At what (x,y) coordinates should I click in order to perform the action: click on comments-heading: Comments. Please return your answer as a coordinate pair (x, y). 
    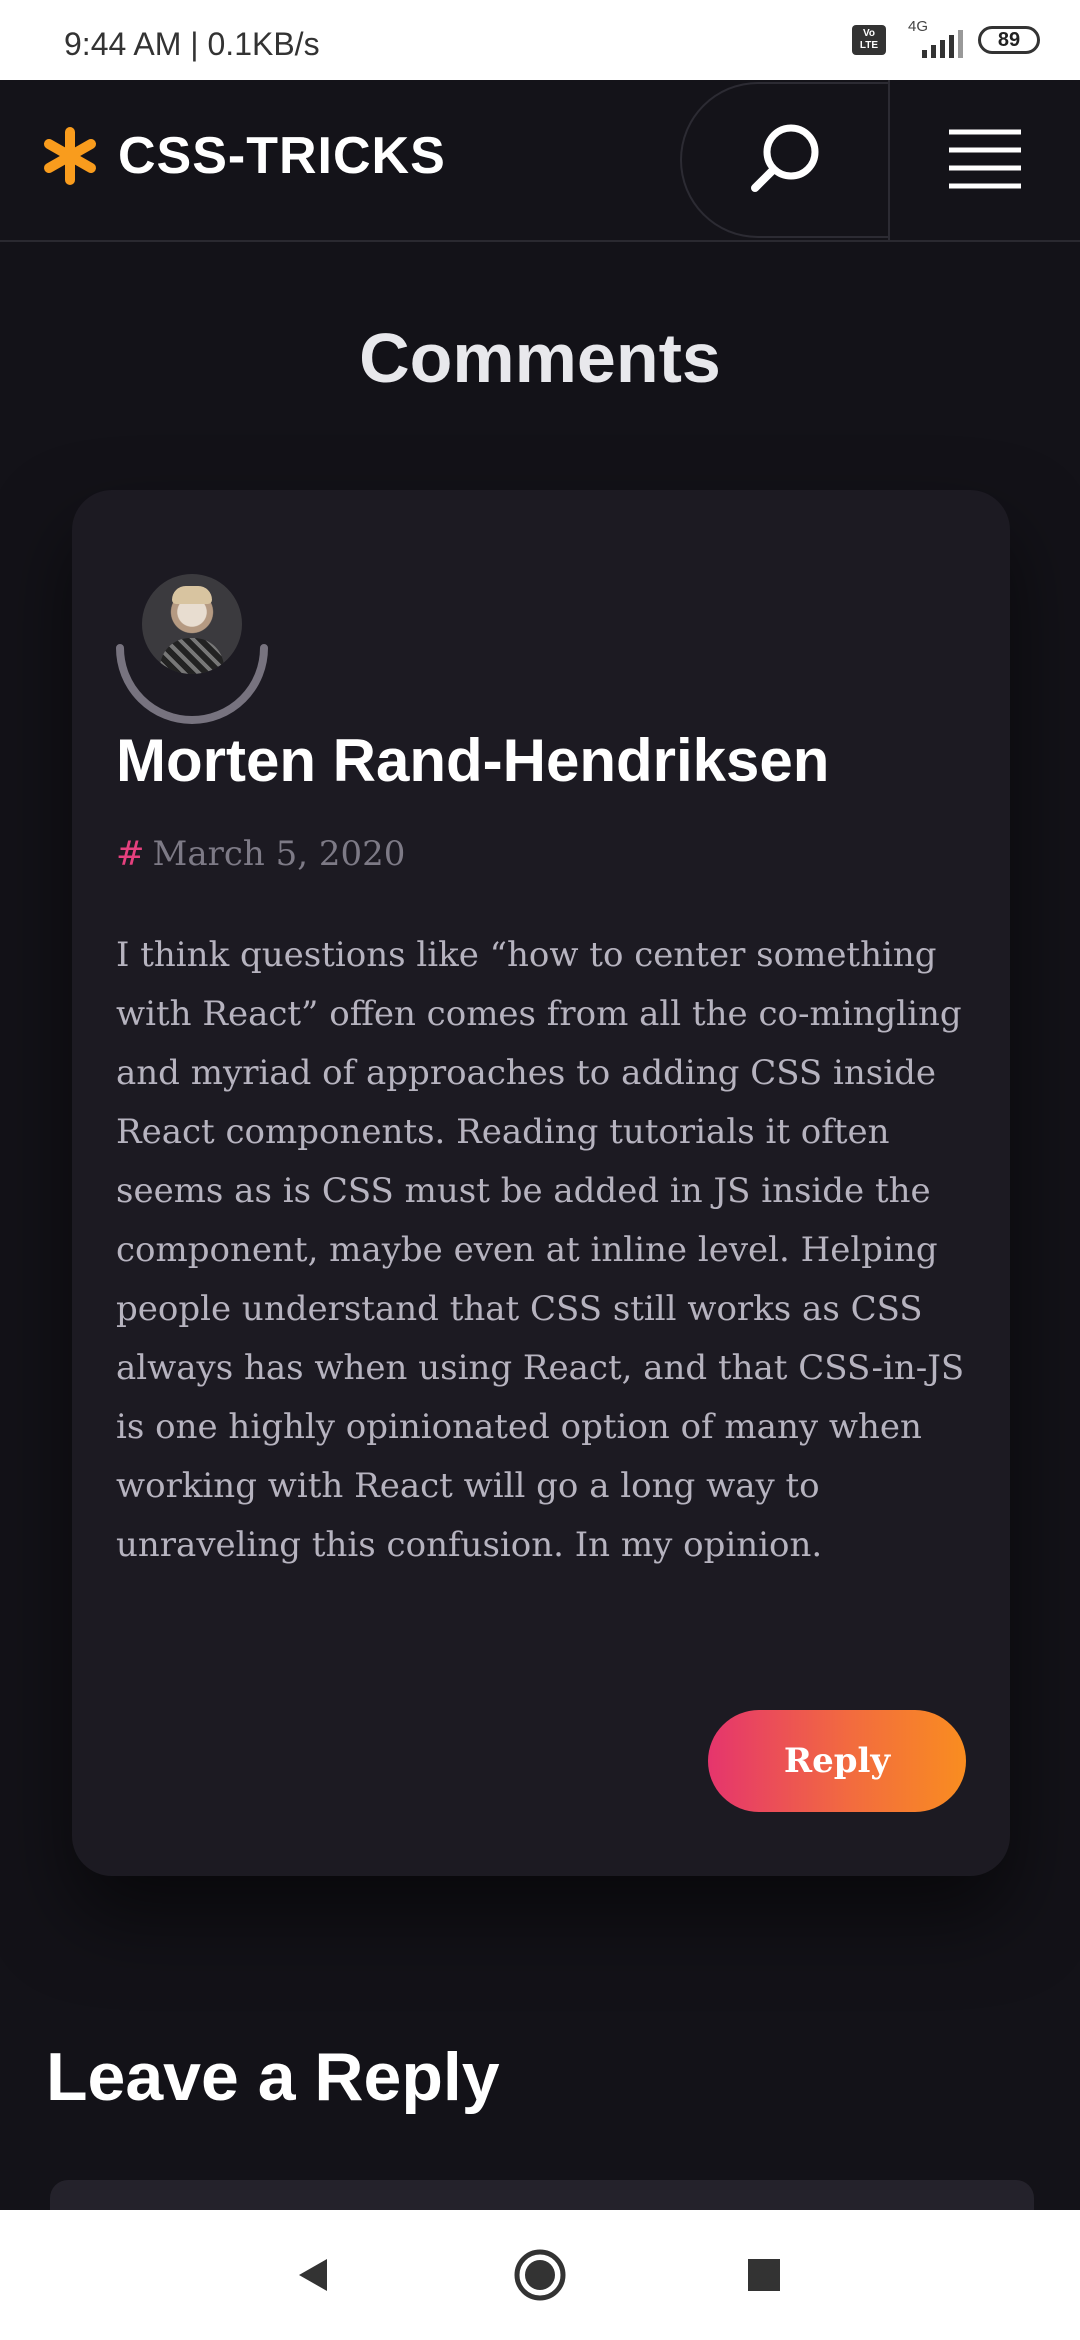
    Looking at the image, I should click on (540, 358).